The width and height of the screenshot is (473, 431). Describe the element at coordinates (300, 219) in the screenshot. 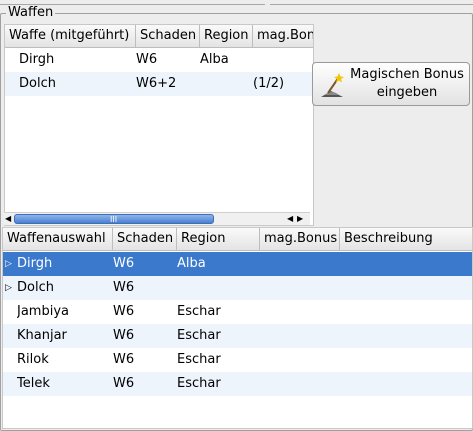

I see `scroll-right-icon: ▶` at that location.